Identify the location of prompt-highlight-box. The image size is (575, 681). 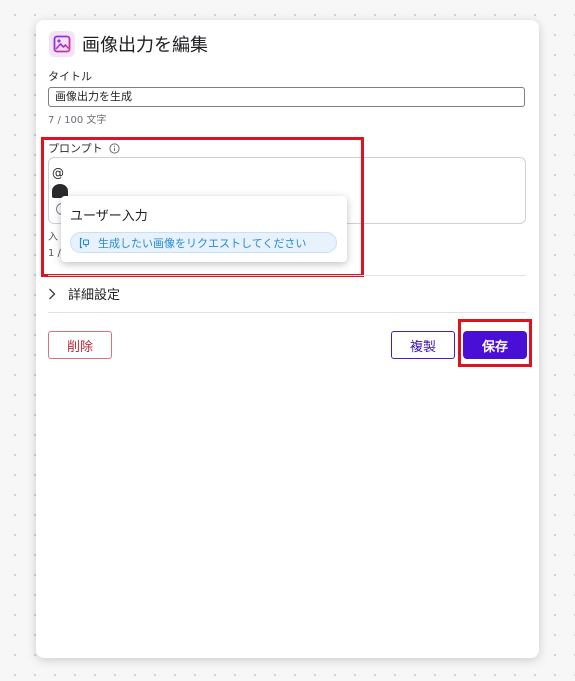
(202, 207).